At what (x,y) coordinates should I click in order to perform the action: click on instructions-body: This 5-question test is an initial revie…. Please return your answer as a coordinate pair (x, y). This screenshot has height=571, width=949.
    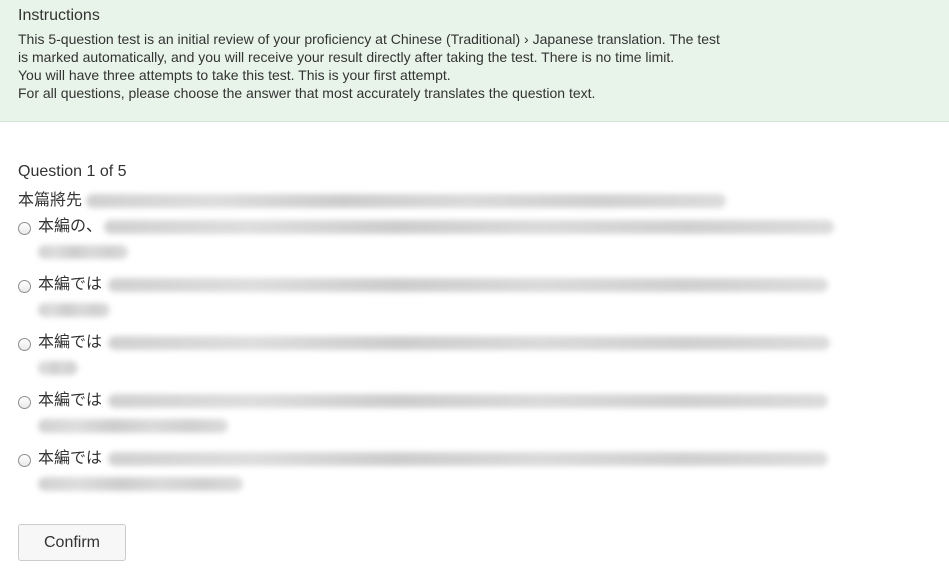
    Looking at the image, I should click on (373, 66).